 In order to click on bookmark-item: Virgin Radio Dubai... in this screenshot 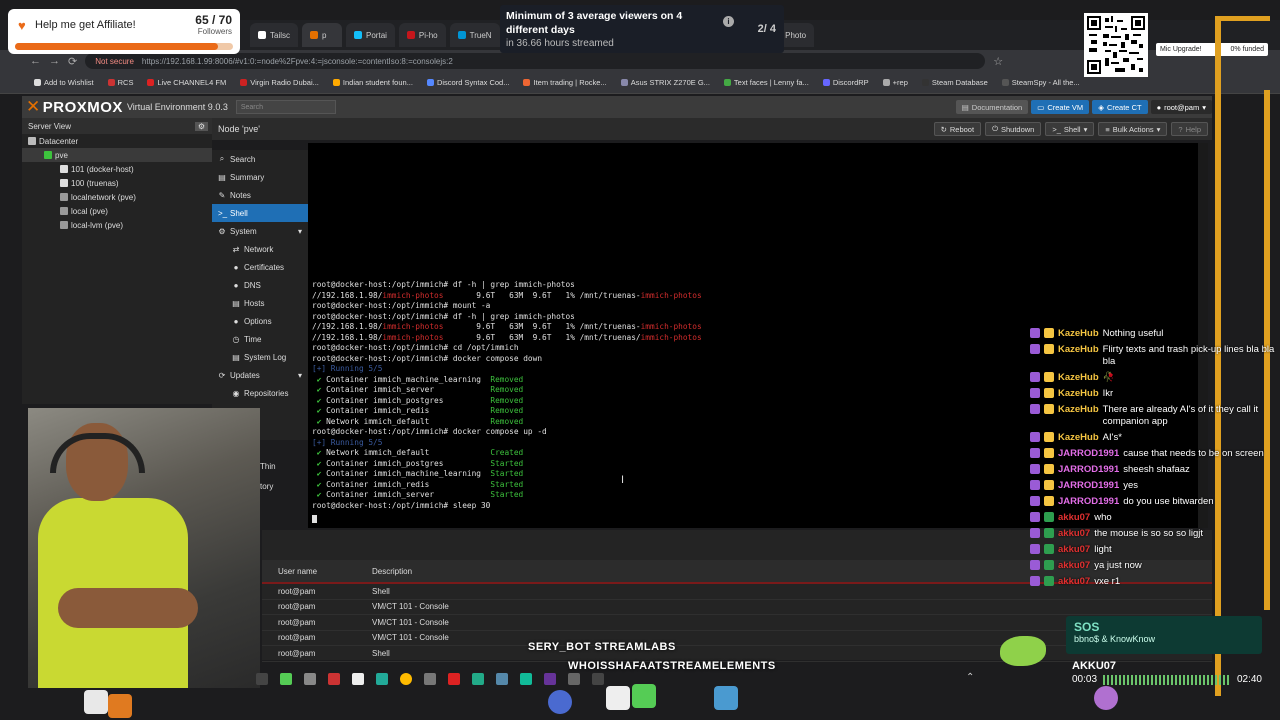, I will do `click(279, 82)`.